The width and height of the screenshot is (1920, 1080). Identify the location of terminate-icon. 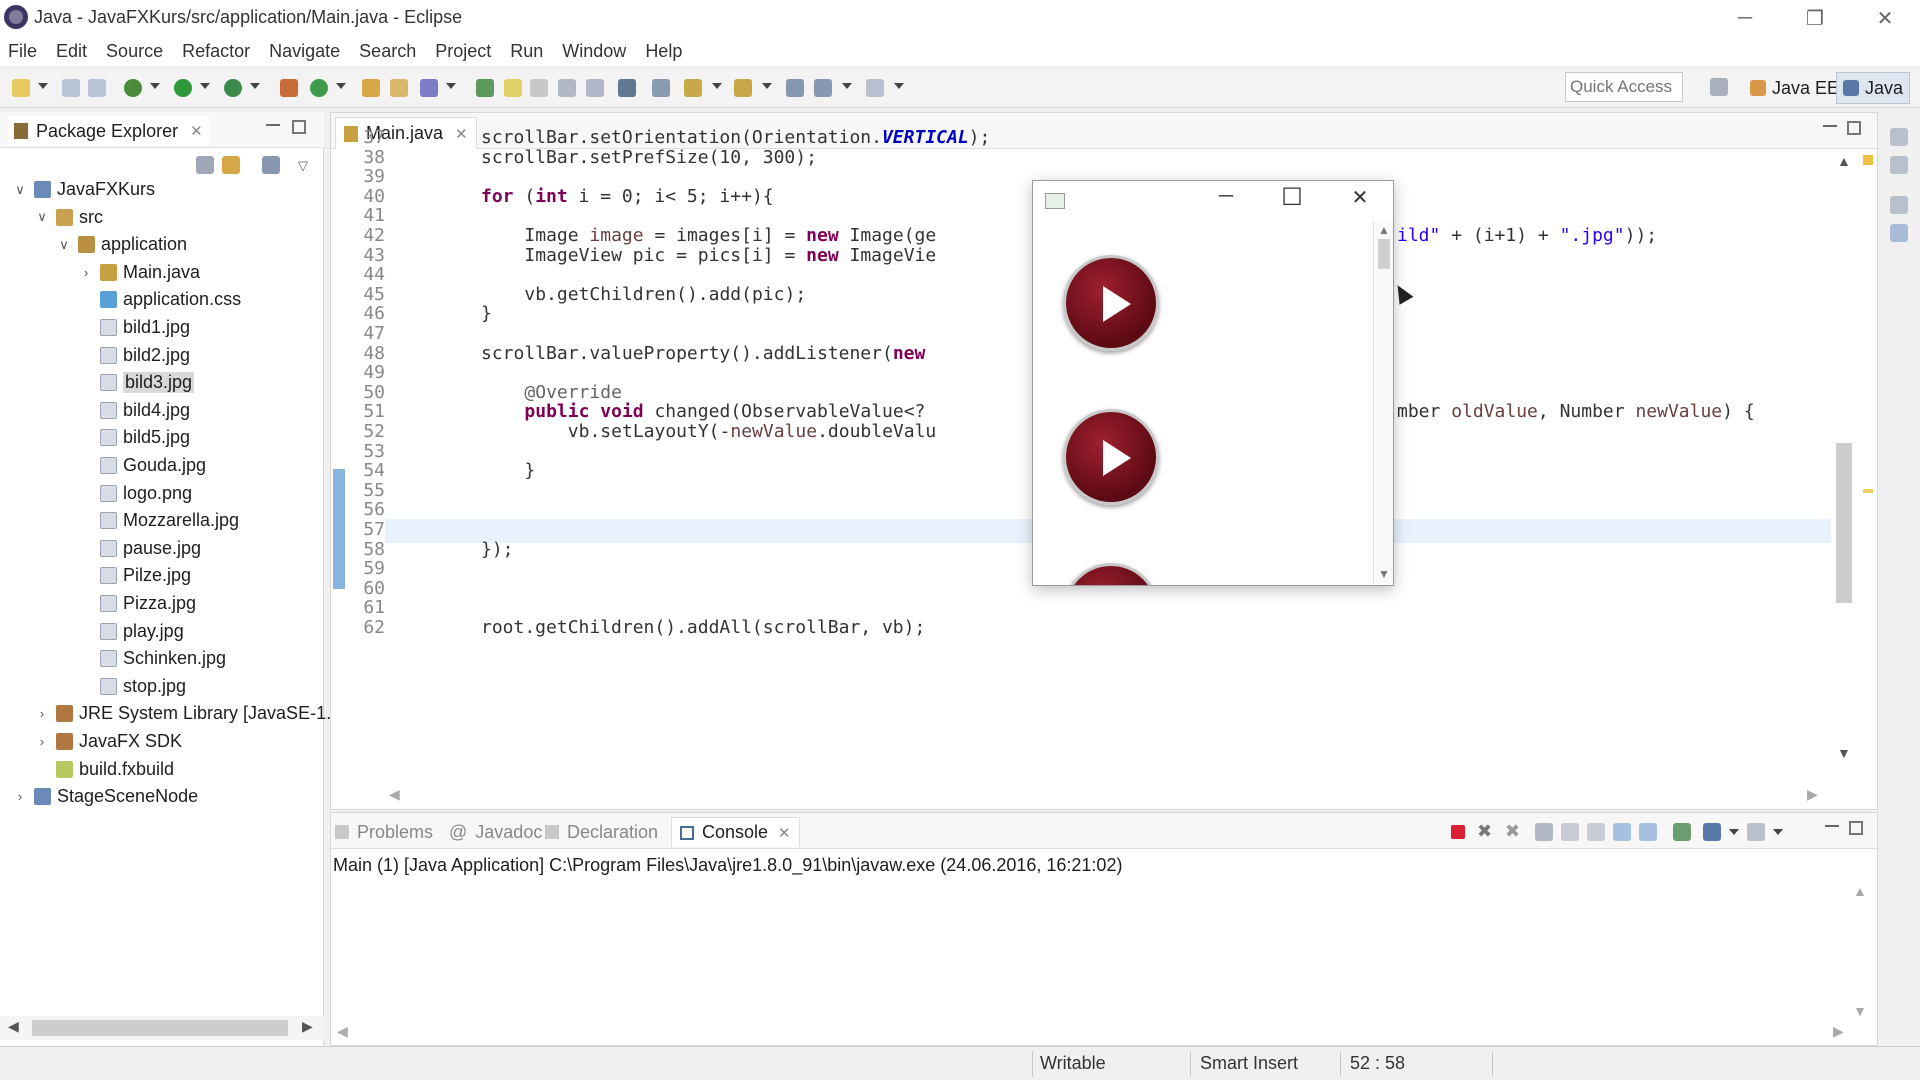
(1458, 832).